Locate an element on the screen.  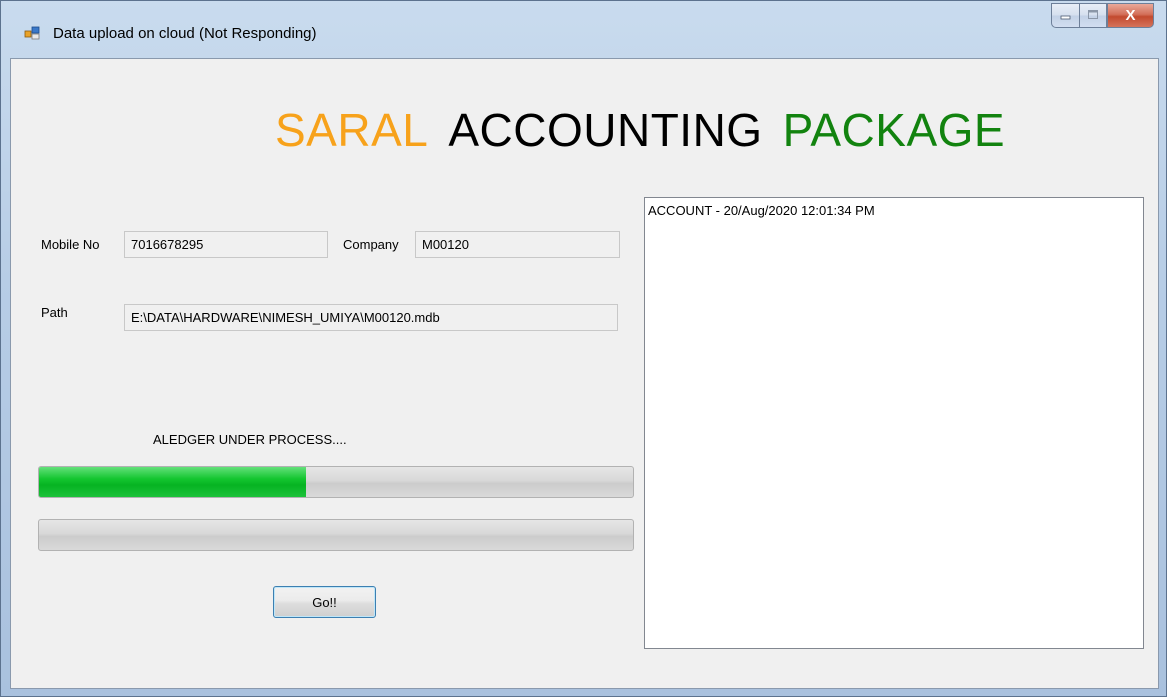
close-button: X is located at coordinates (1130, 15).